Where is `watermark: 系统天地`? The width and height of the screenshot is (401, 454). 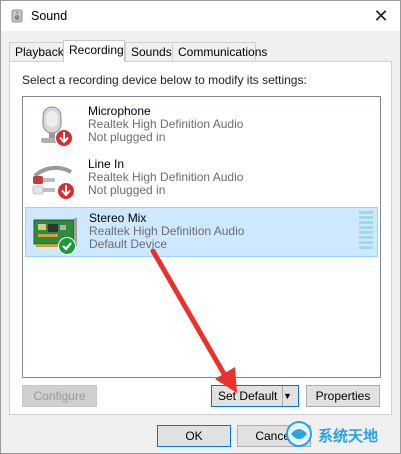
watermark: 系统天地 is located at coordinates (337, 434).